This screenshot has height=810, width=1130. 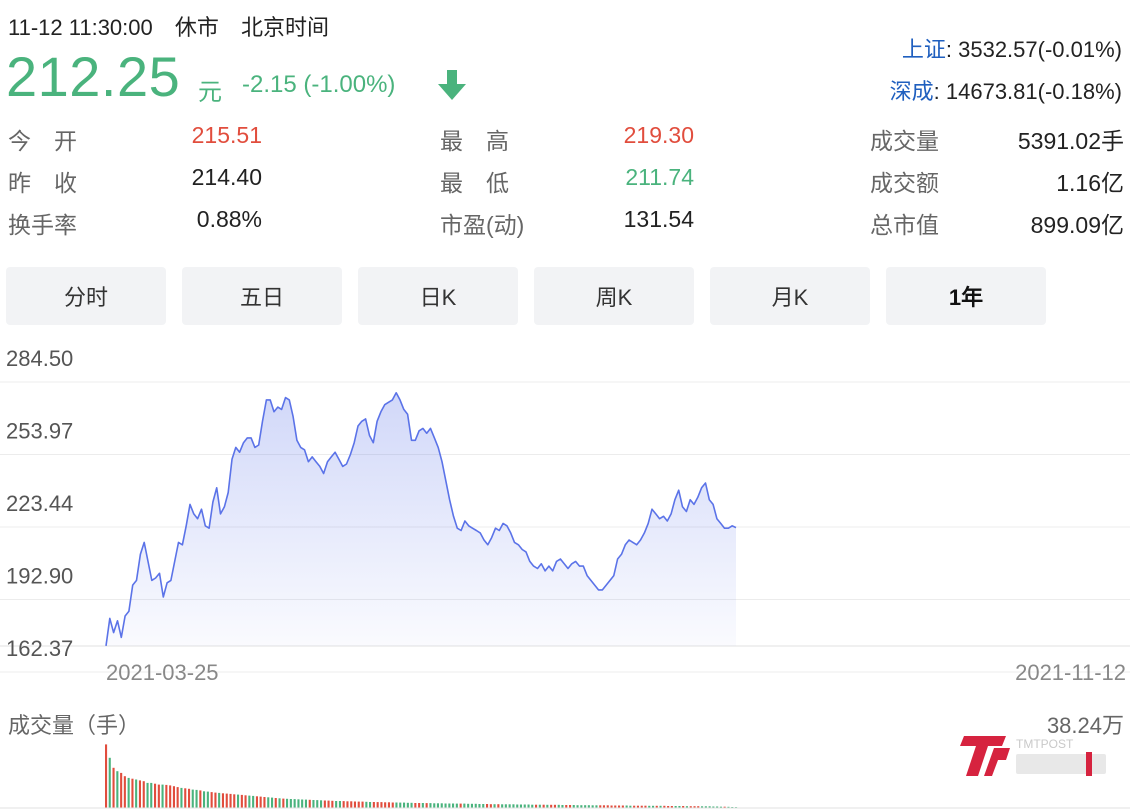 I want to click on tab-weekly-k: 周K, so click(x=614, y=296).